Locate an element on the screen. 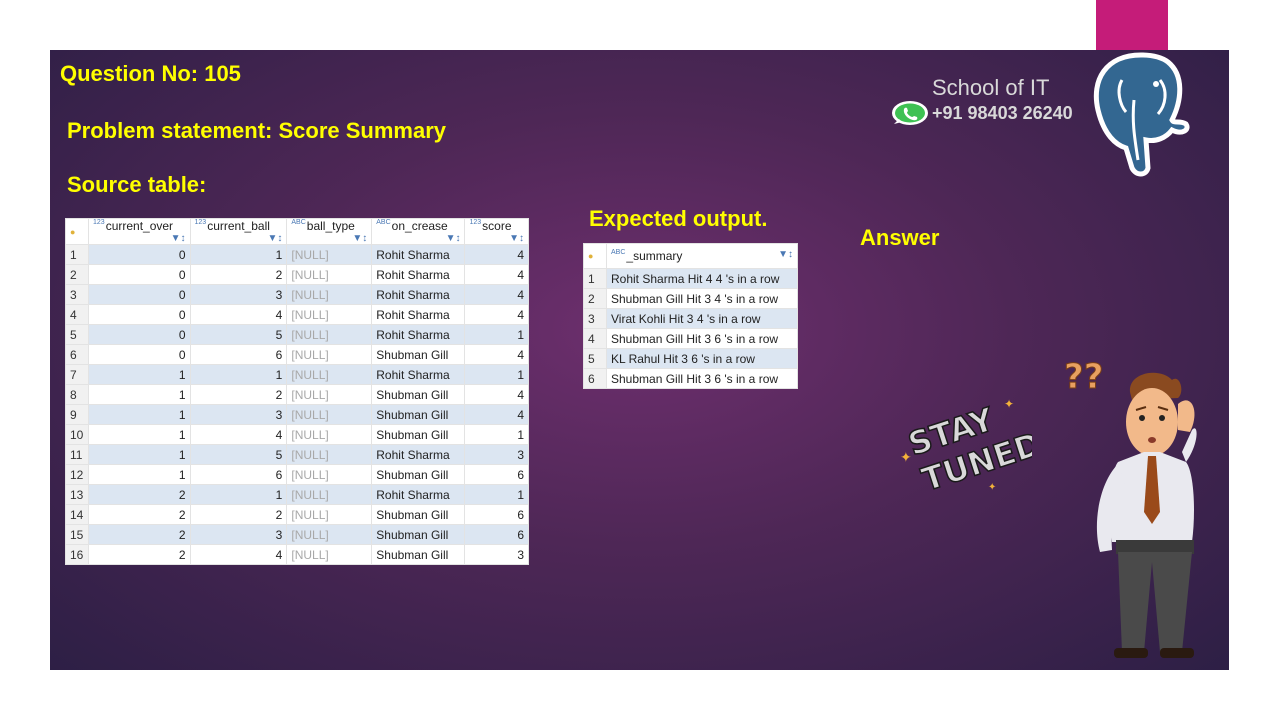 Image resolution: width=1280 pixels, height=720 pixels. table-row: 6 0 6 [NULL] Shubman Gill 4 is located at coordinates (297, 354).